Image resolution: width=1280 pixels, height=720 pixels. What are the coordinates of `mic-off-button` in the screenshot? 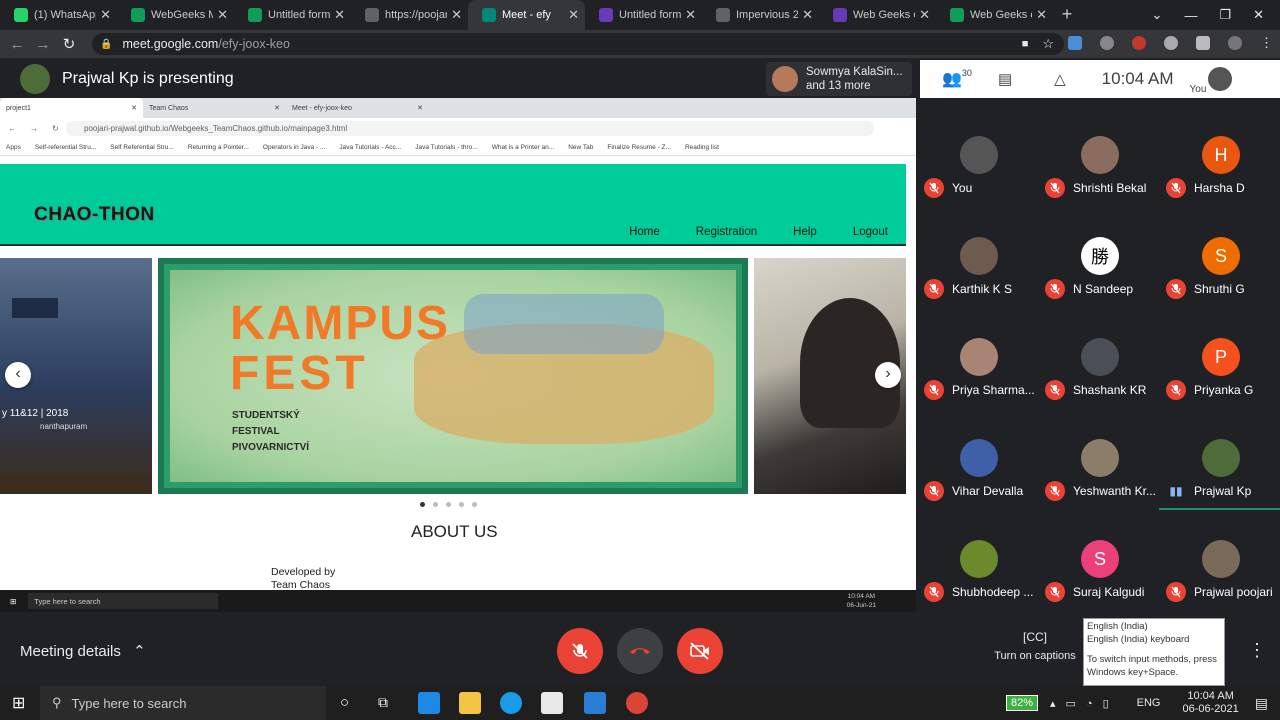 It's located at (580, 651).